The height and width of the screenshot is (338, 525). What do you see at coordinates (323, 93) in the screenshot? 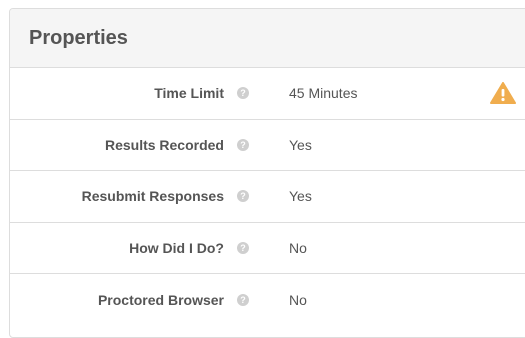
I see `property-value: 45 Minutes` at bounding box center [323, 93].